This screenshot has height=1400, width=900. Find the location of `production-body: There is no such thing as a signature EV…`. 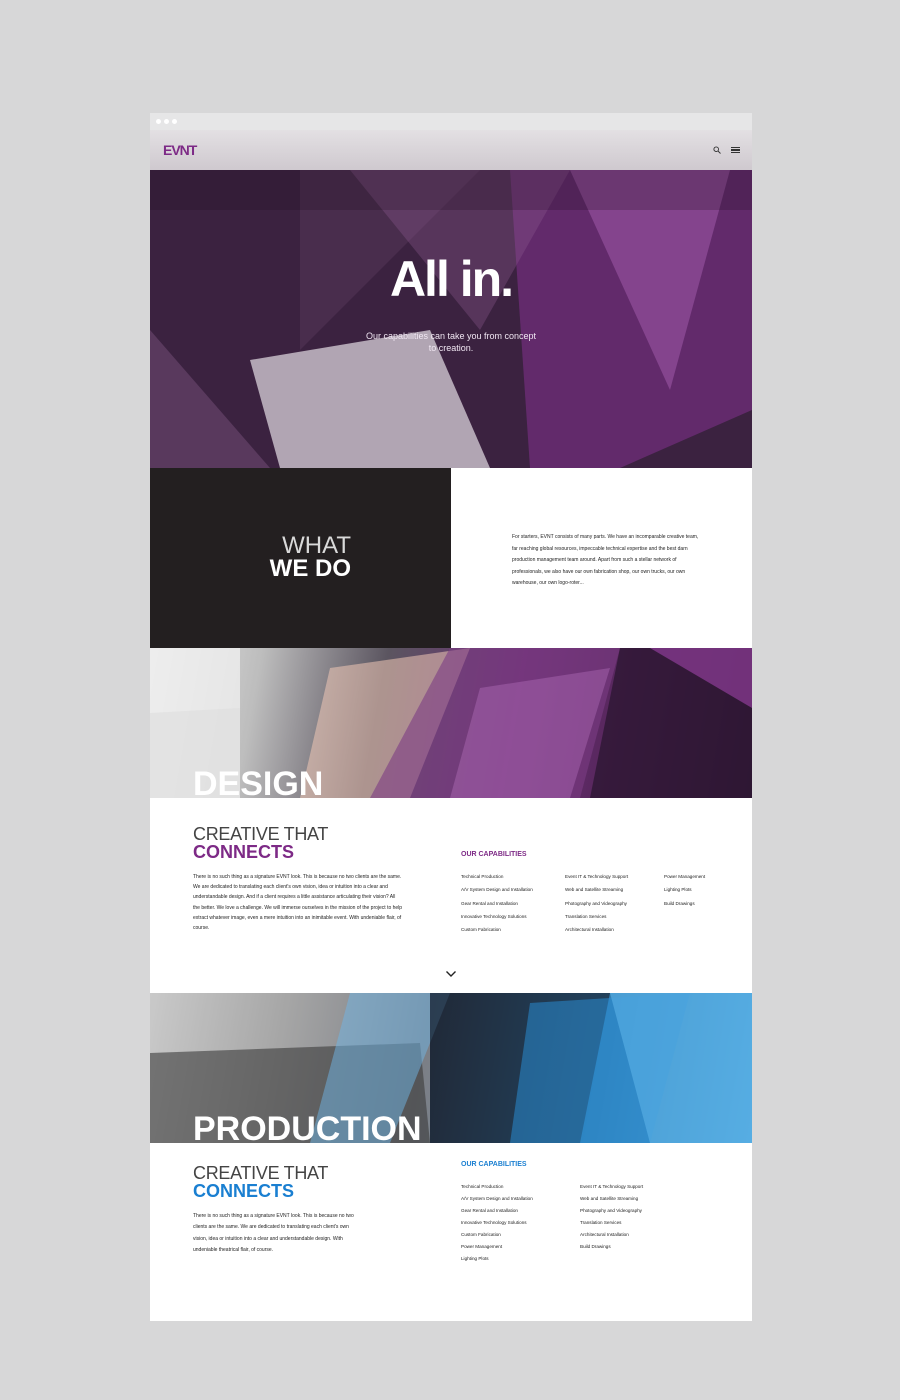

production-body: There is no such thing as a signature EV… is located at coordinates (273, 1233).